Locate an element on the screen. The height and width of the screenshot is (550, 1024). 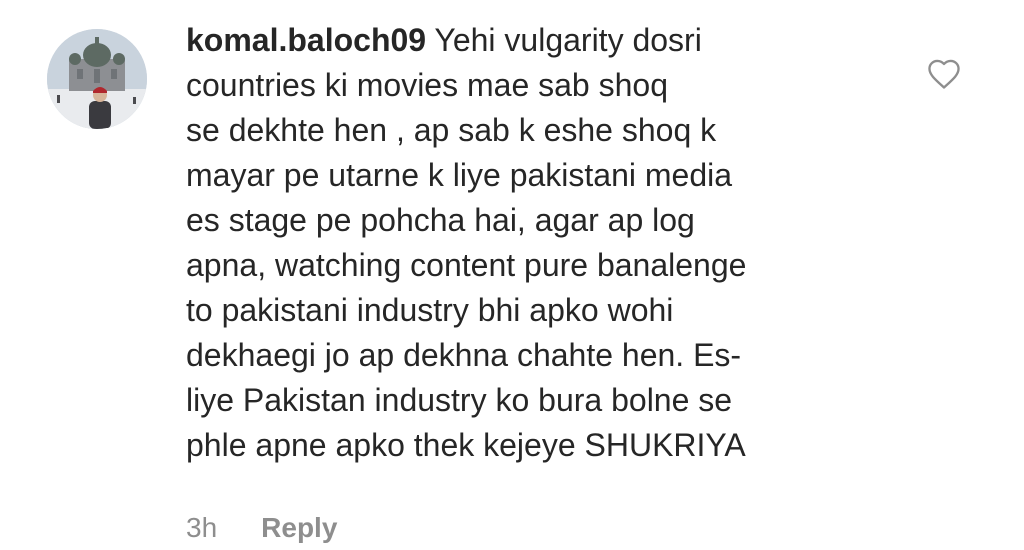
comment-timestamp: 3h is located at coordinates (201, 528).